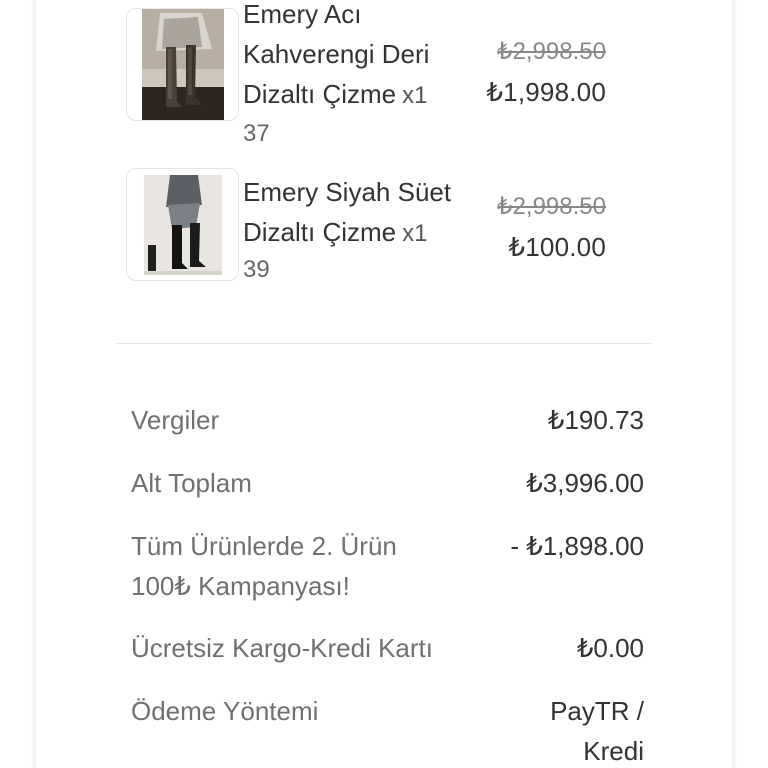  What do you see at coordinates (577, 546) in the screenshot?
I see `campaign-discount-value: - ₺1,898.00` at bounding box center [577, 546].